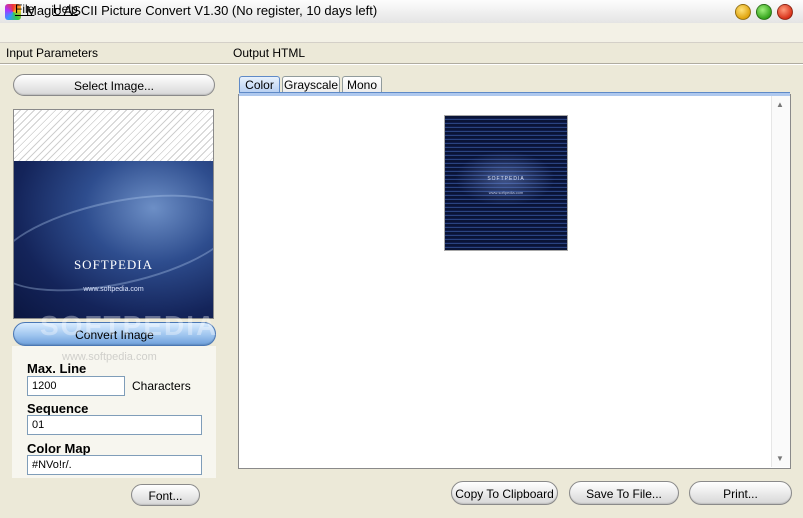 This screenshot has width=803, height=518. I want to click on preview-url-text: www.softpedia.com, so click(113, 289).